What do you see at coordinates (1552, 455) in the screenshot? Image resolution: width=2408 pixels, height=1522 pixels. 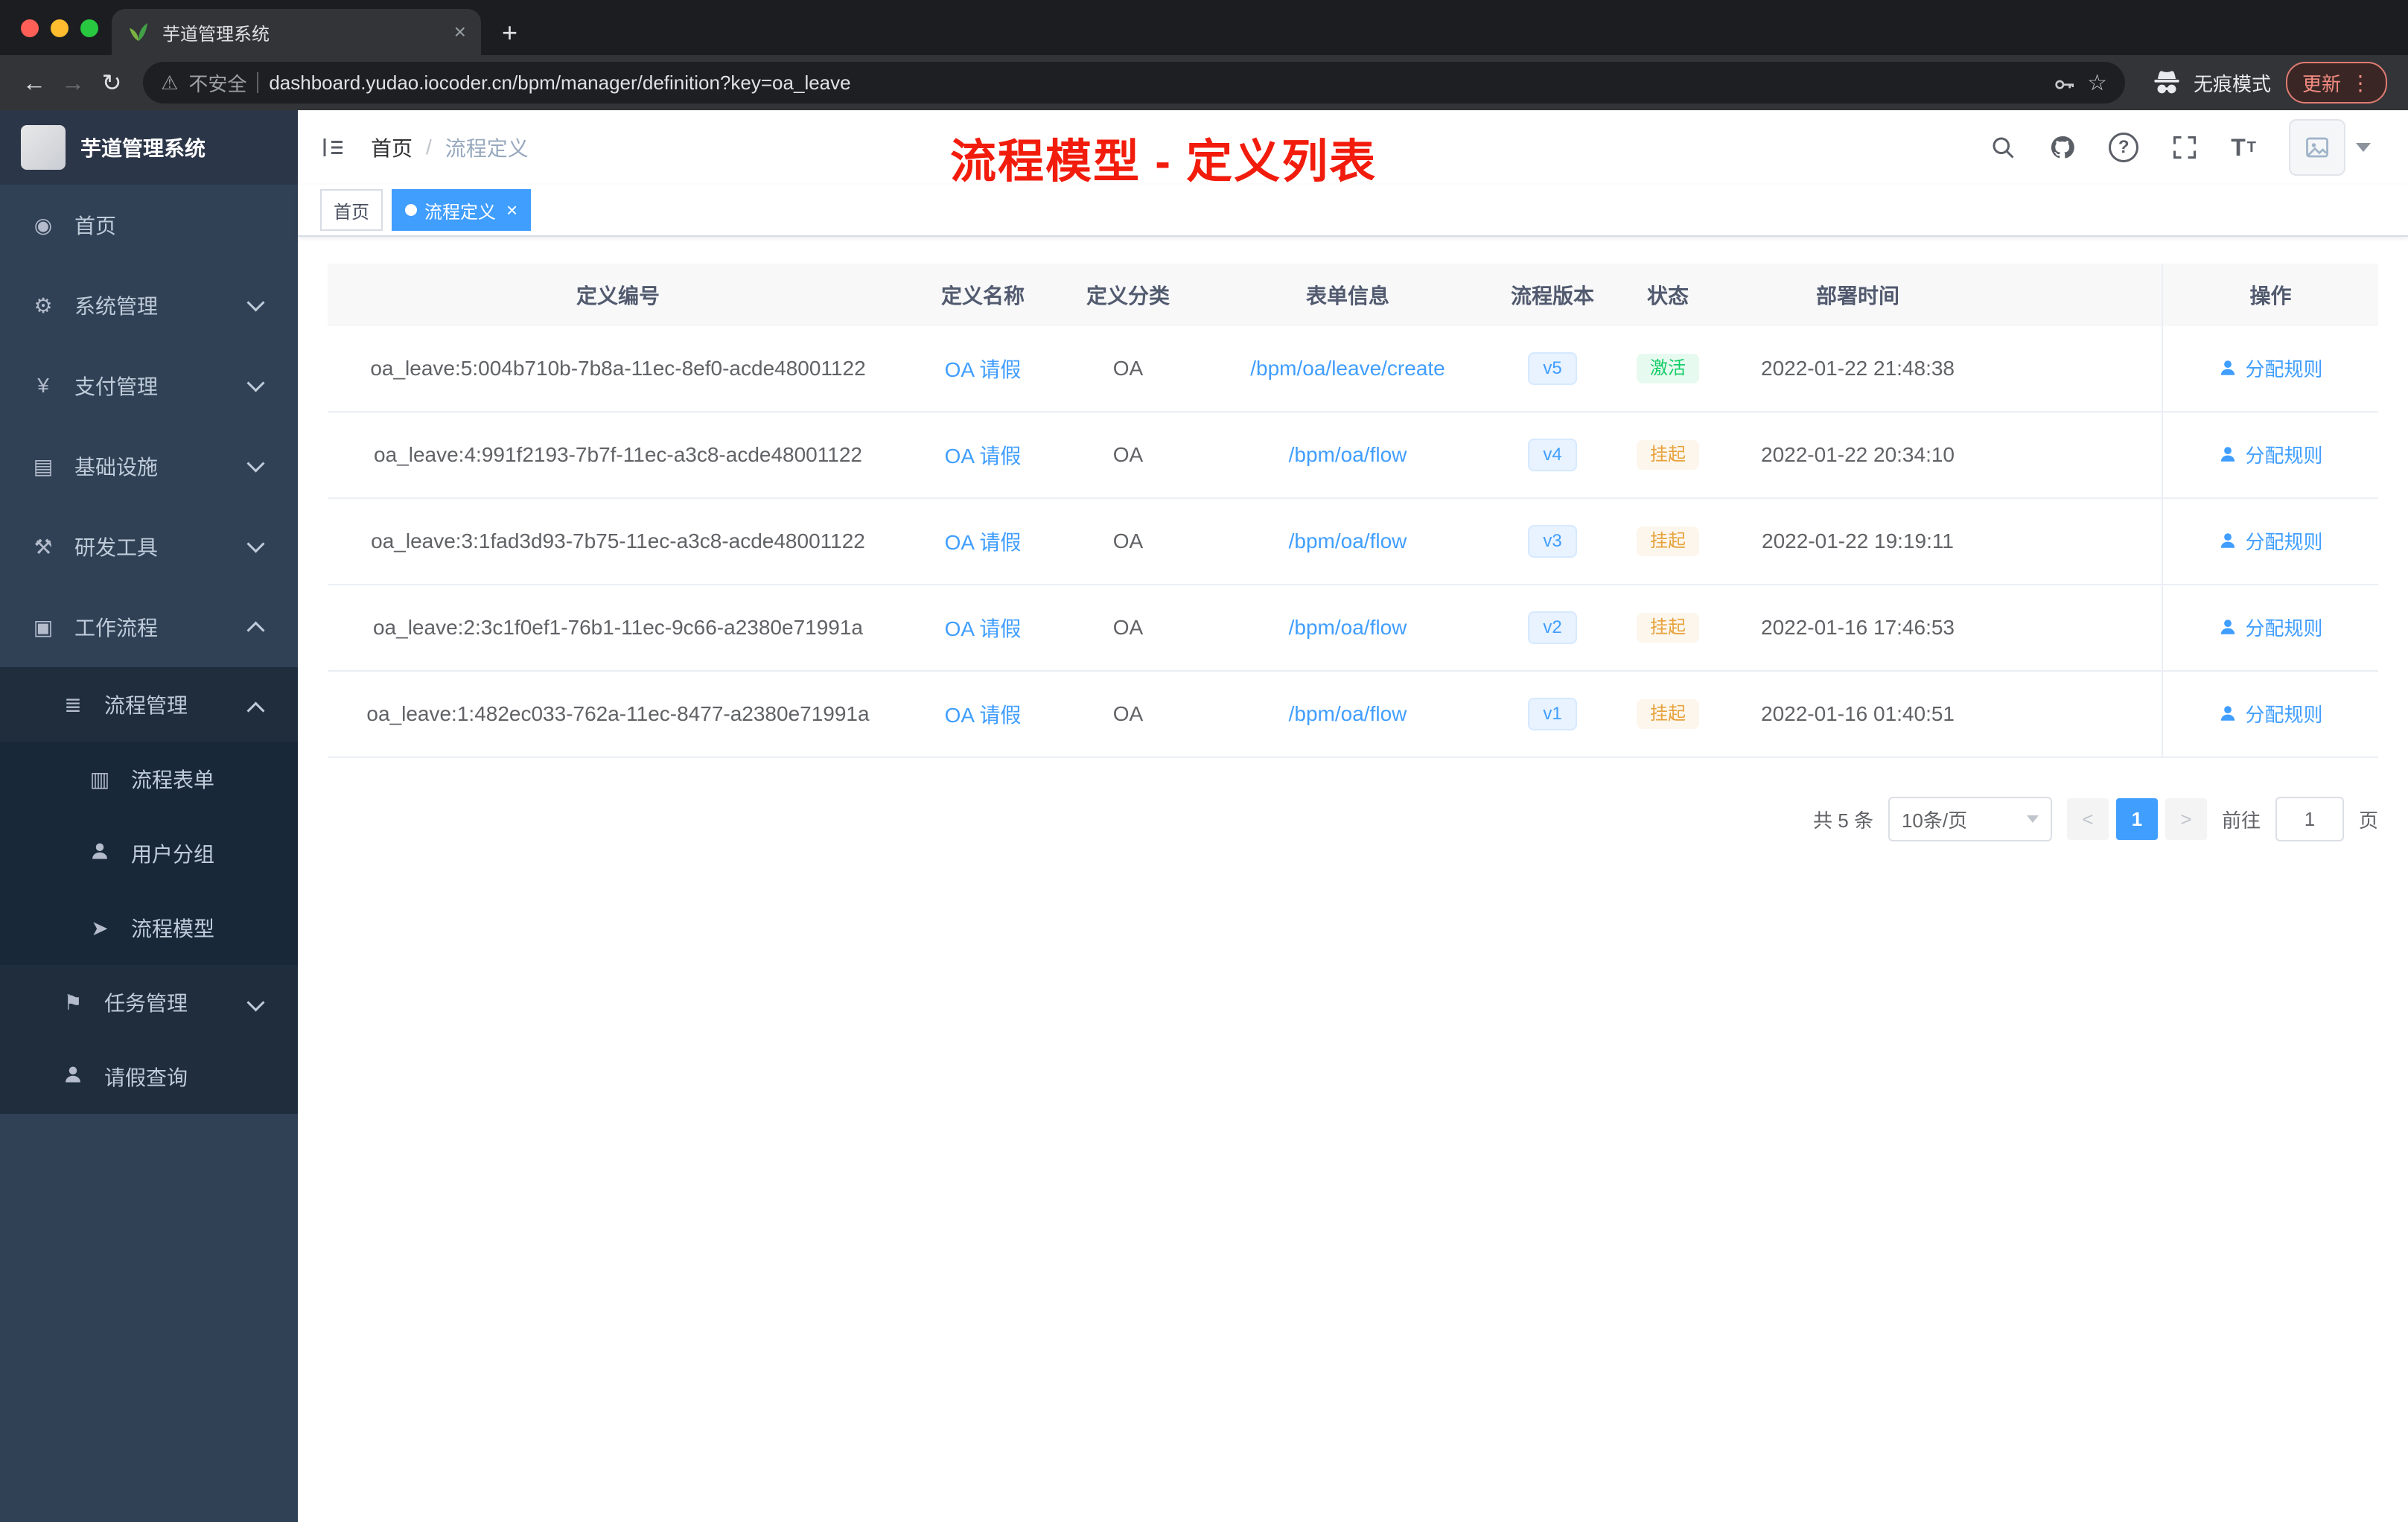 I see `version-badge: v4` at bounding box center [1552, 455].